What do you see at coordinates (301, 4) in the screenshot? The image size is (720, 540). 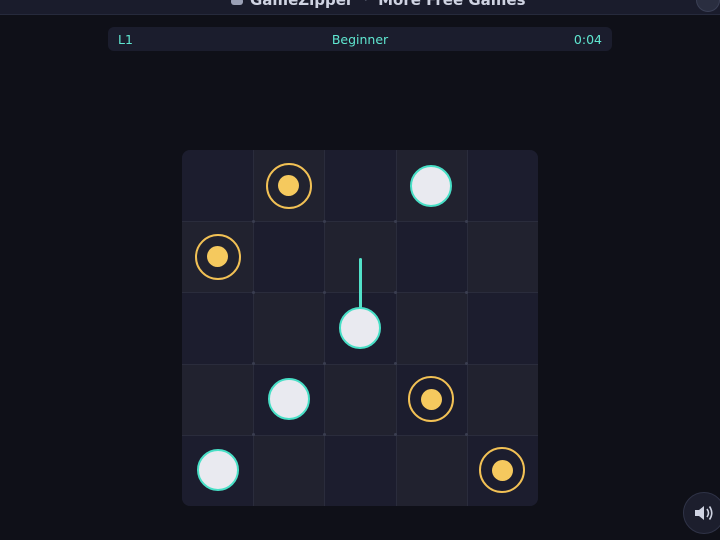 I see `brand-name: GameZipper` at bounding box center [301, 4].